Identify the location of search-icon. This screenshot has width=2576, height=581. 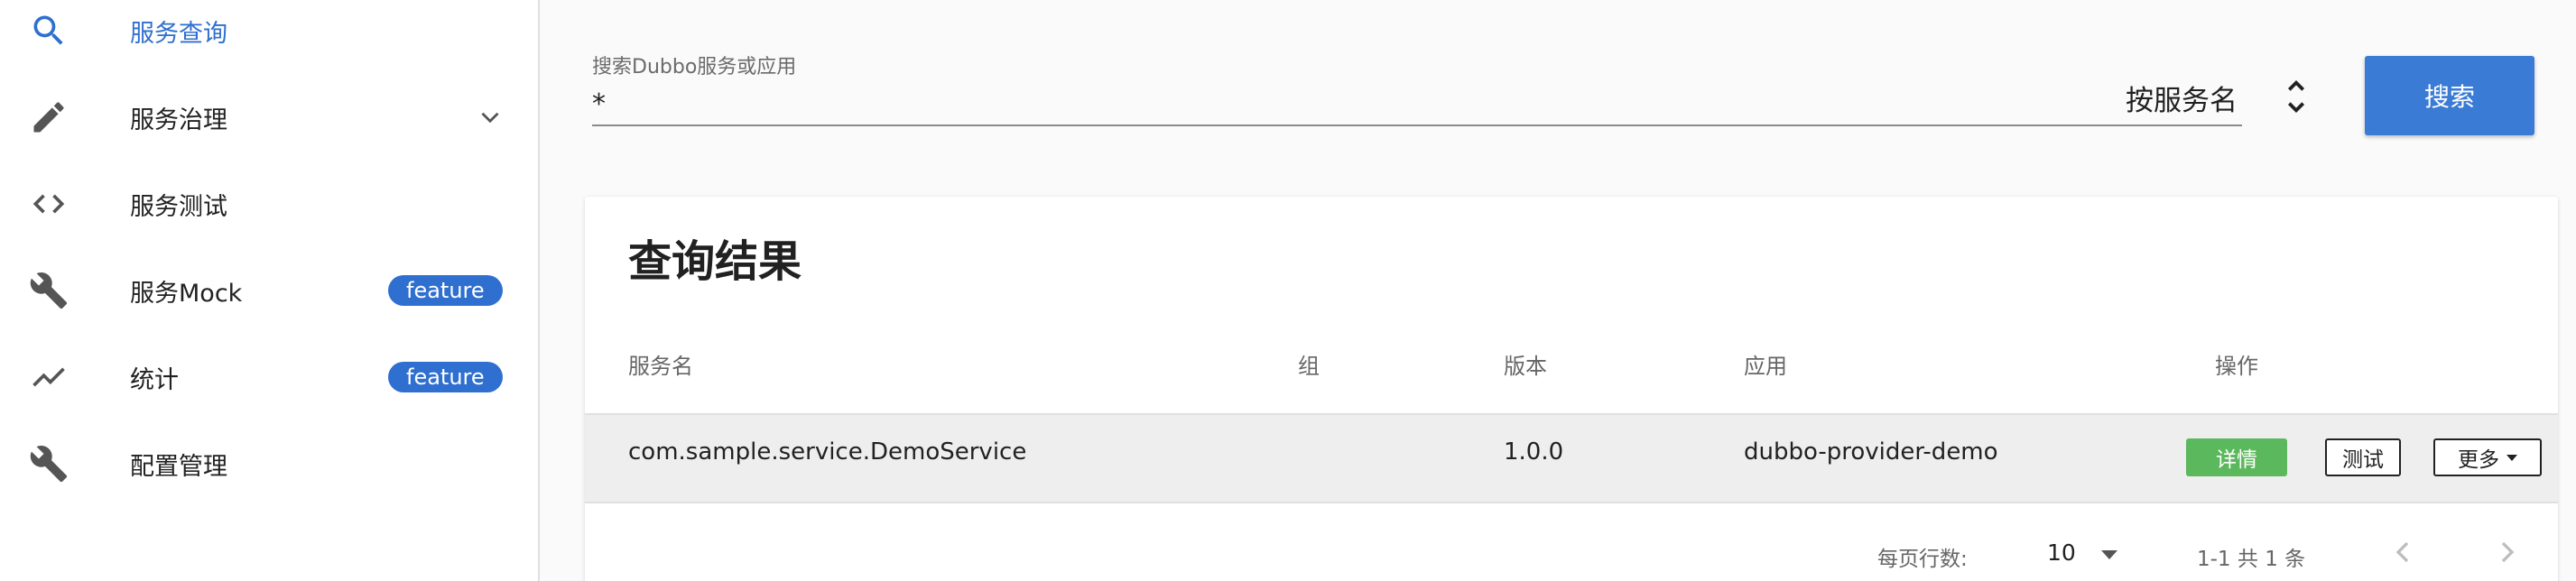
(49, 31).